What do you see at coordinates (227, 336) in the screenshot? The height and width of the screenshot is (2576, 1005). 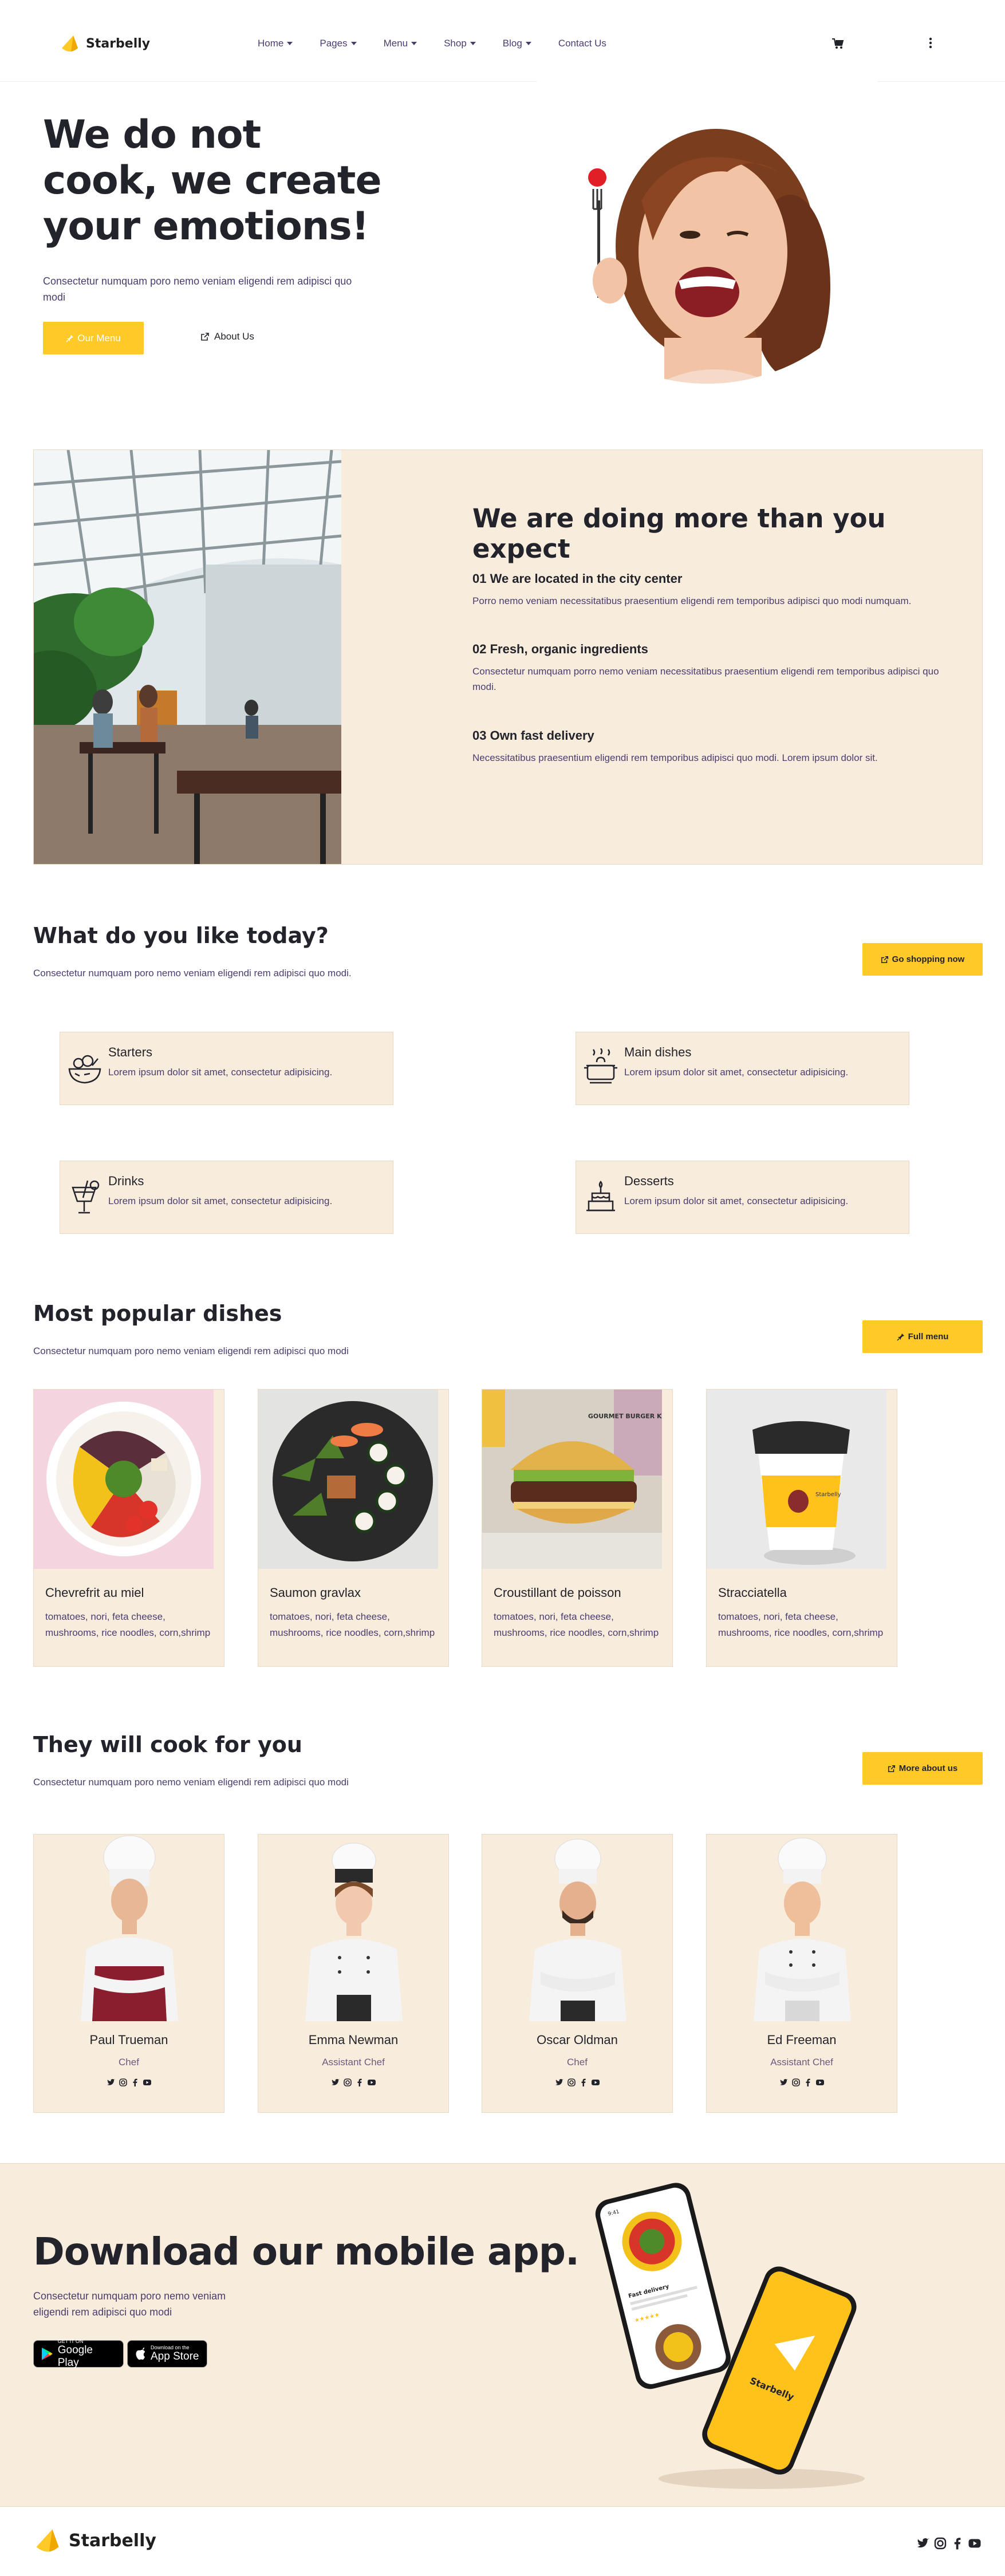 I see `about-us-link: About Us` at bounding box center [227, 336].